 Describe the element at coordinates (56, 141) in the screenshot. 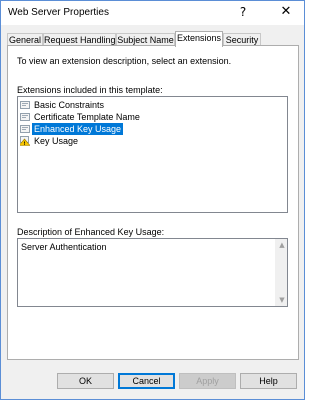

I see `list-item-label: Key Usage` at that location.